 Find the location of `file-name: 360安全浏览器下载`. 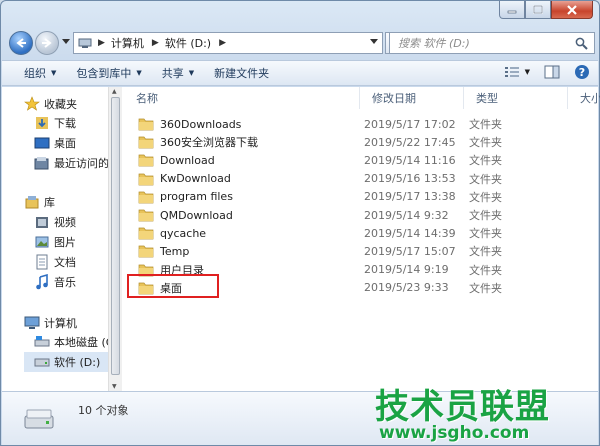

file-name: 360安全浏览器下载 is located at coordinates (198, 142).